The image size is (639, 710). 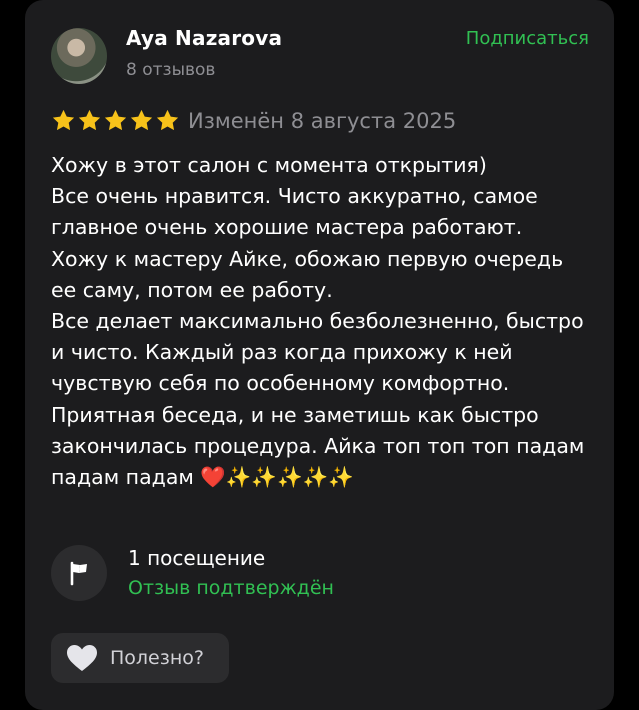 I want to click on avatar, so click(x=79, y=56).